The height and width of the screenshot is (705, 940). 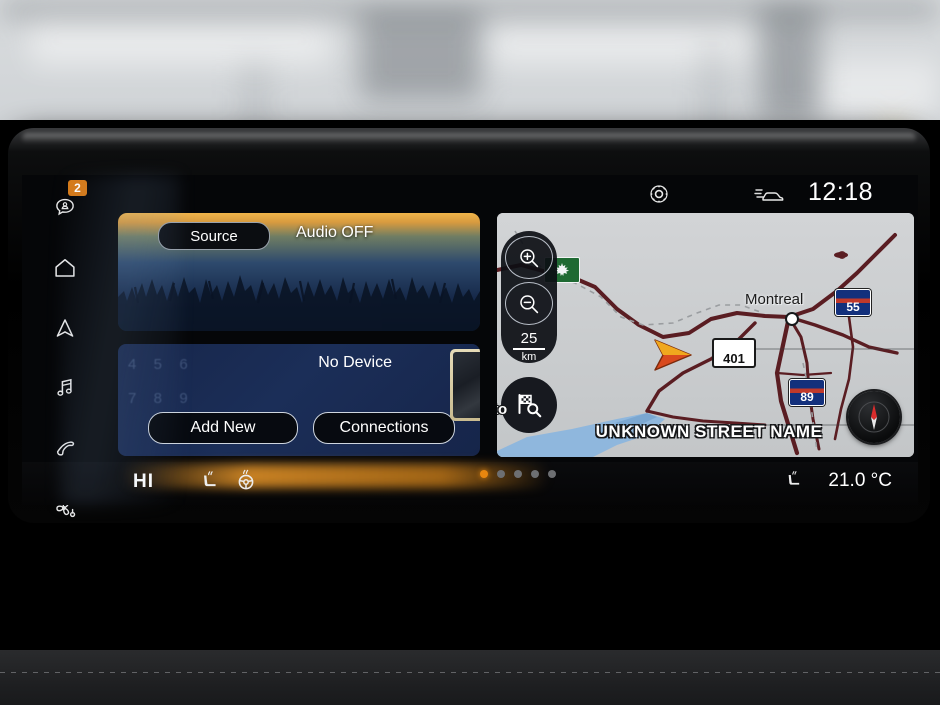 What do you see at coordinates (65, 349) in the screenshot?
I see `sidebar-nav: 2` at bounding box center [65, 349].